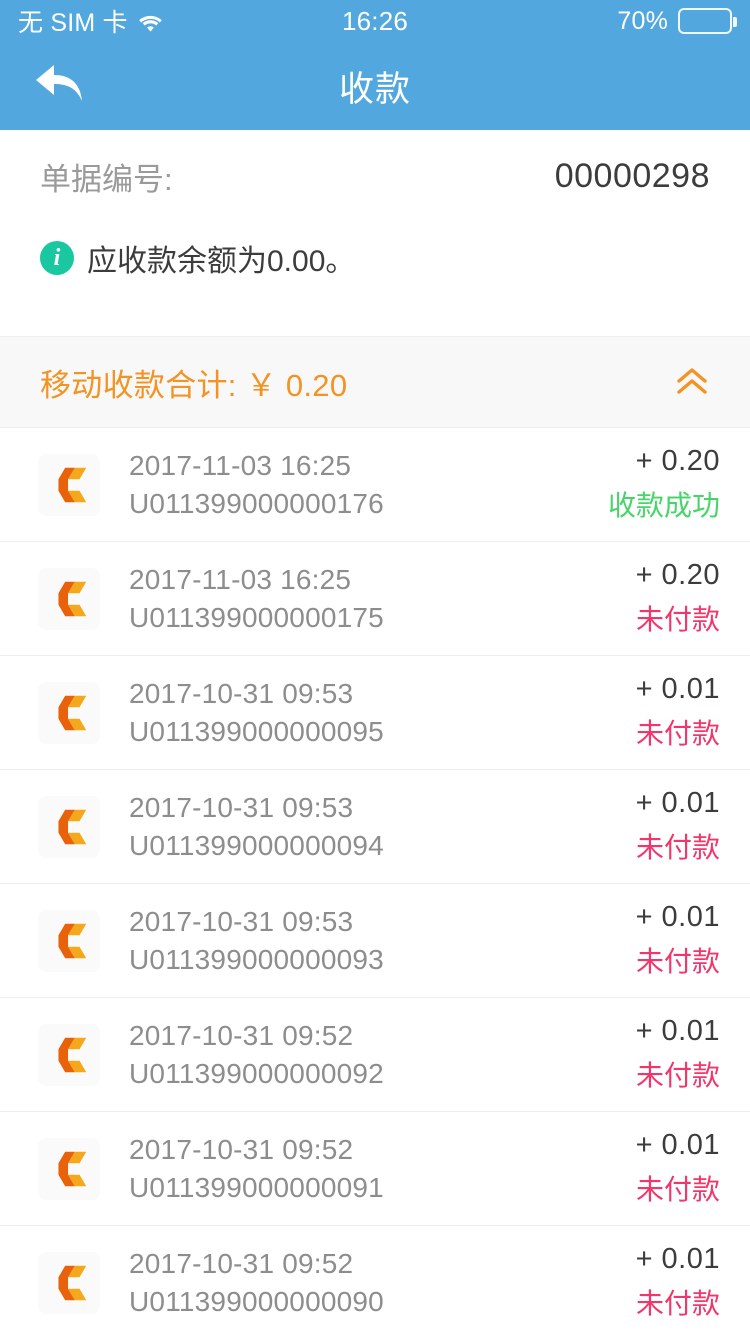  What do you see at coordinates (256, 1301) in the screenshot?
I see `transaction-order-number: U011399000000090` at bounding box center [256, 1301].